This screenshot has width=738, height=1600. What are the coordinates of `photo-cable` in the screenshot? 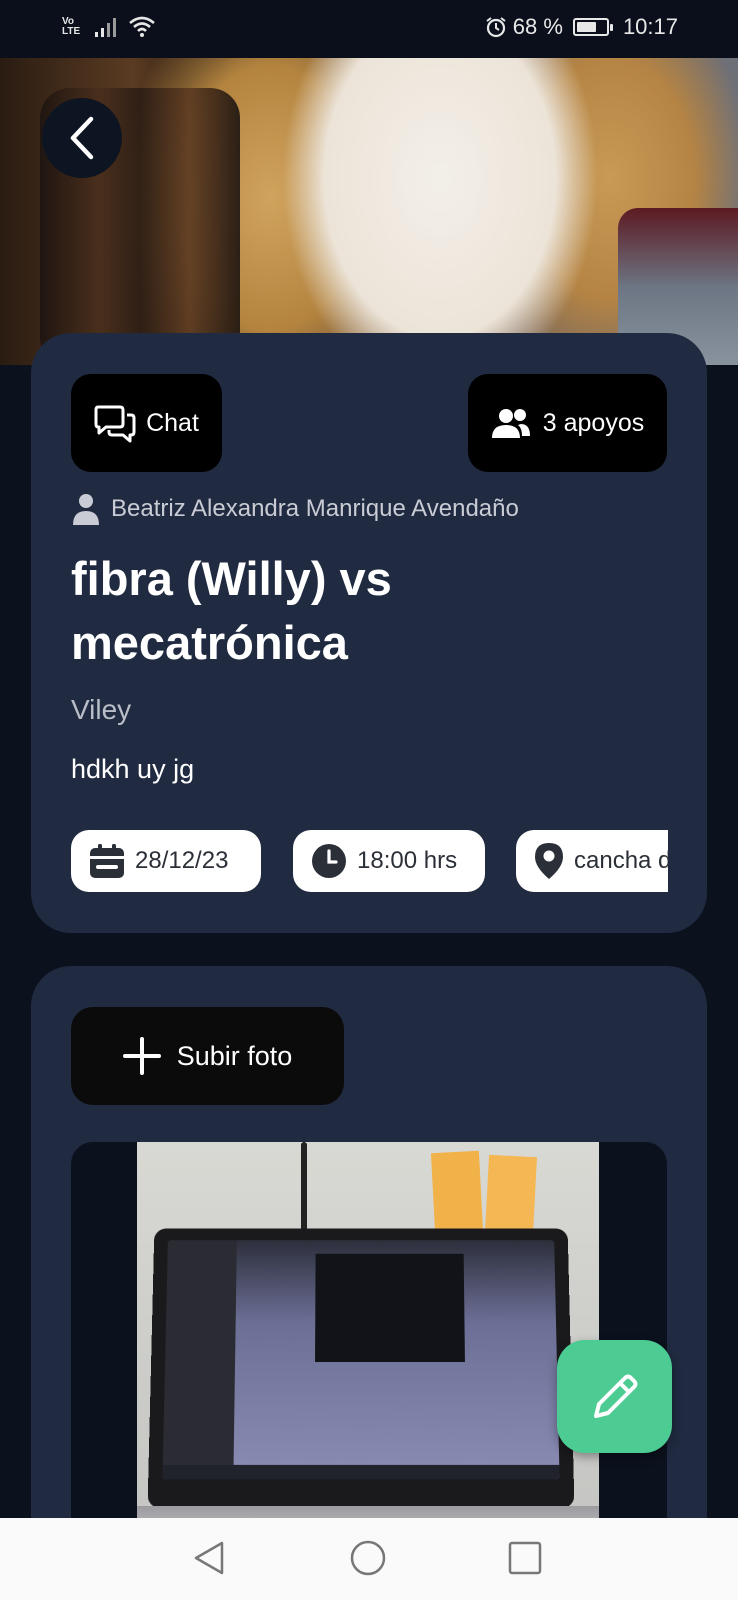 It's located at (304, 1187).